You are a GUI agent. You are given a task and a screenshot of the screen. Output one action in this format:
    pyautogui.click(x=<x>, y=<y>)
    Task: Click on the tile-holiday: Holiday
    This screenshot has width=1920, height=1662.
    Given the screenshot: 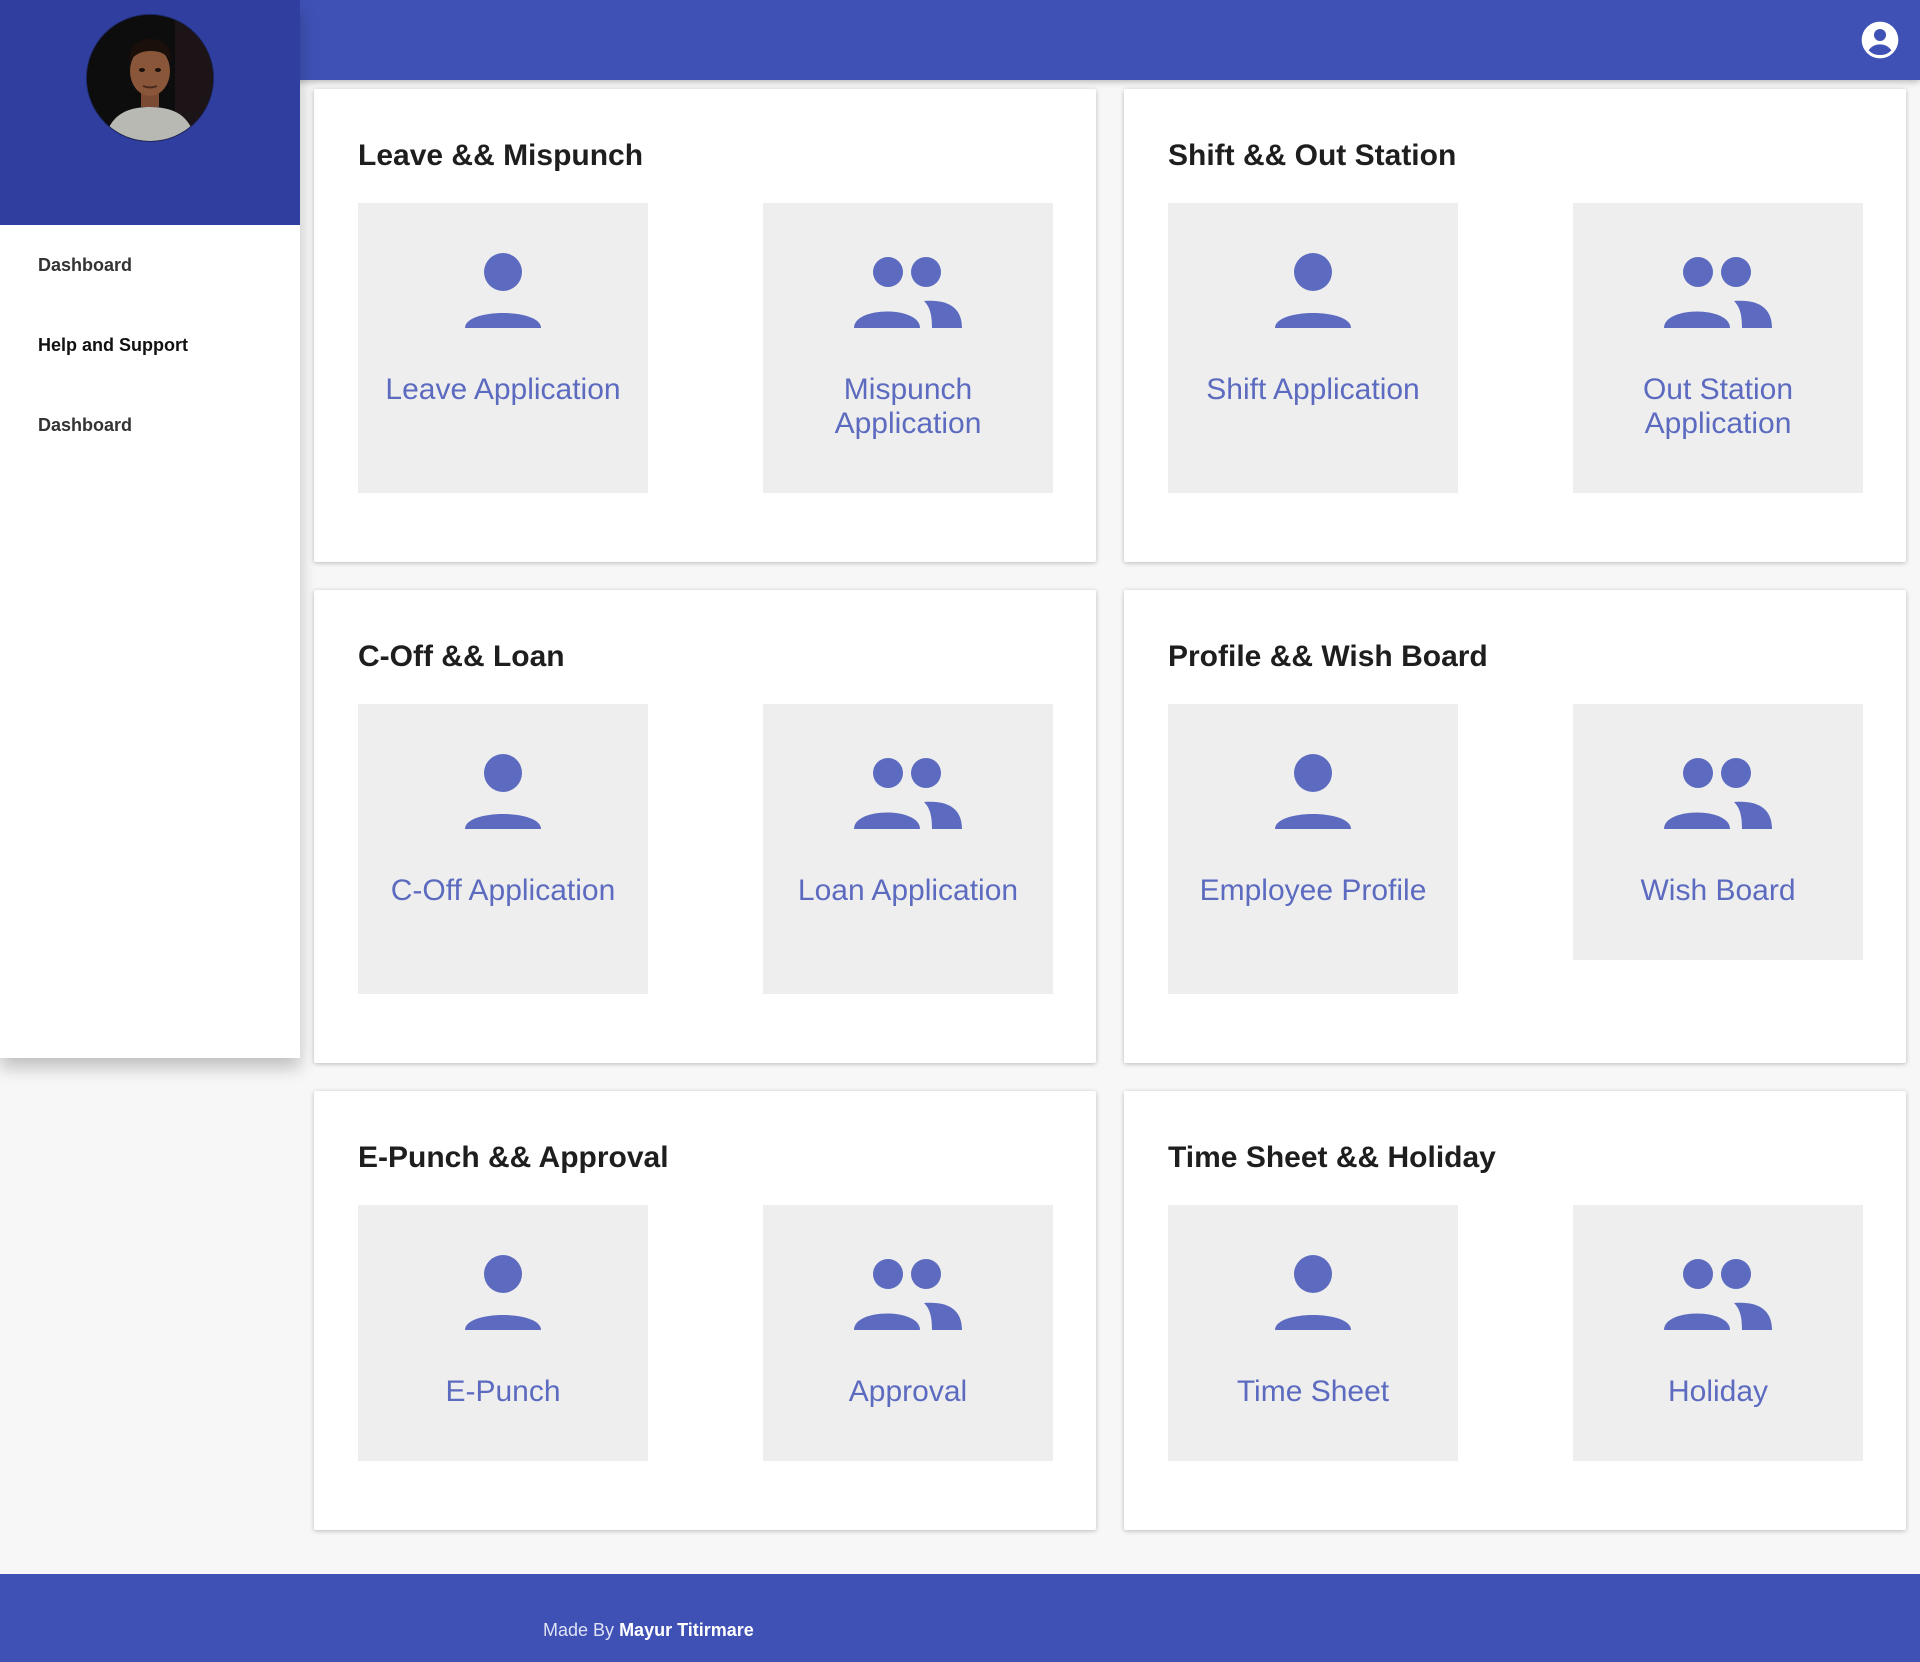 What is the action you would take?
    pyautogui.click(x=1718, y=1333)
    